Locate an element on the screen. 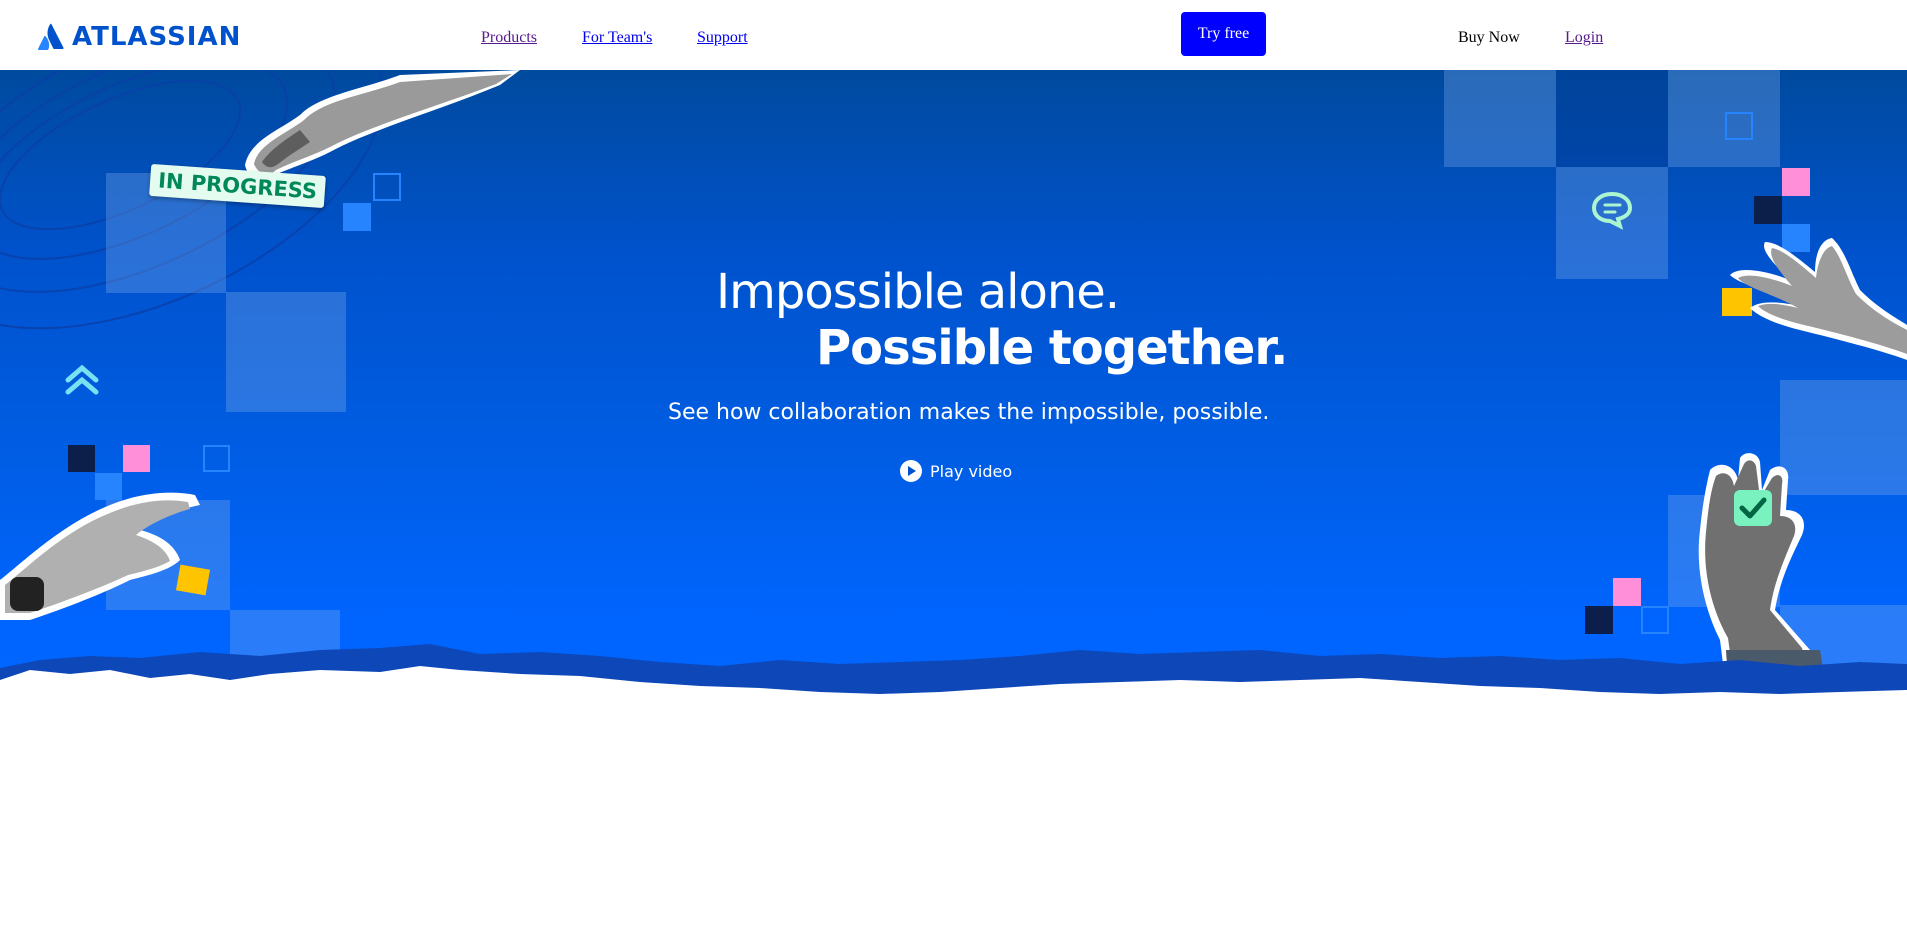 Image resolution: width=1907 pixels, height=928 pixels. play-icon is located at coordinates (911, 471).